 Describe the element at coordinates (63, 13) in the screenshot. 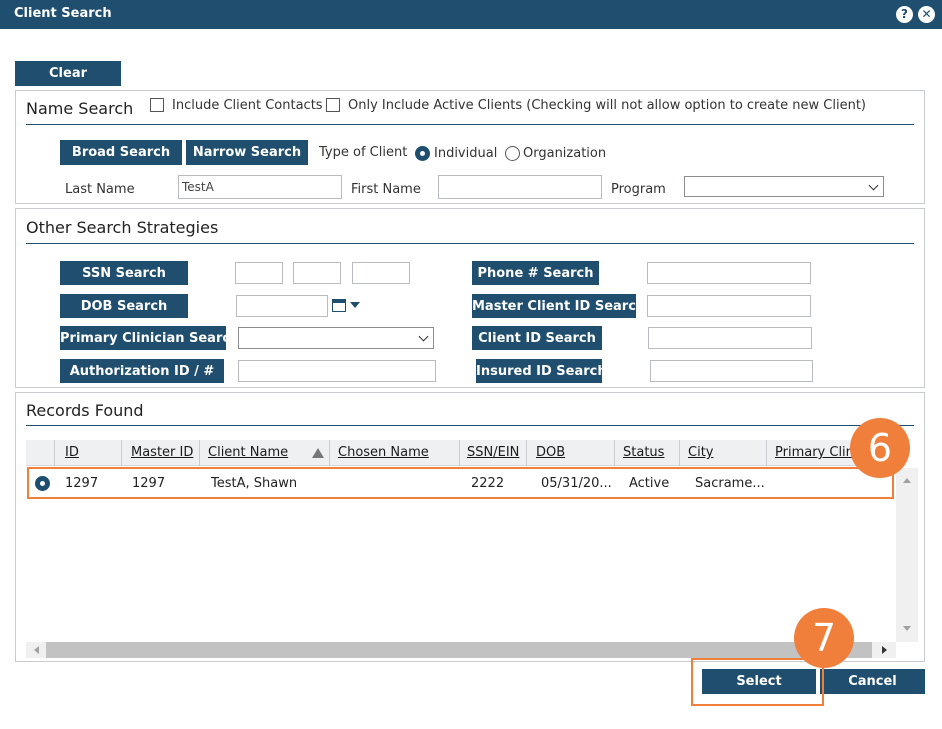

I see `window-title: Client Search` at that location.